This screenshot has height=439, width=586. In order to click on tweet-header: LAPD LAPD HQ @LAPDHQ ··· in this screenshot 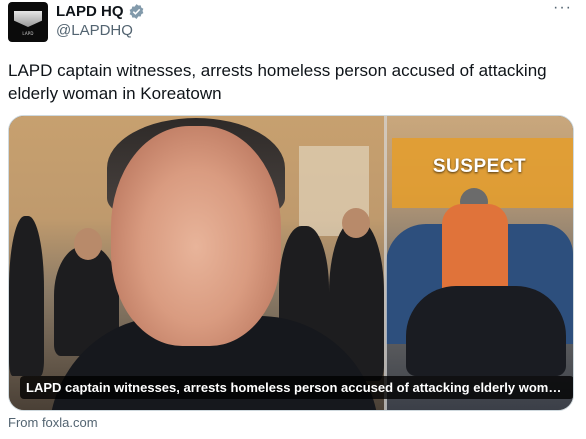, I will do `click(293, 25)`.